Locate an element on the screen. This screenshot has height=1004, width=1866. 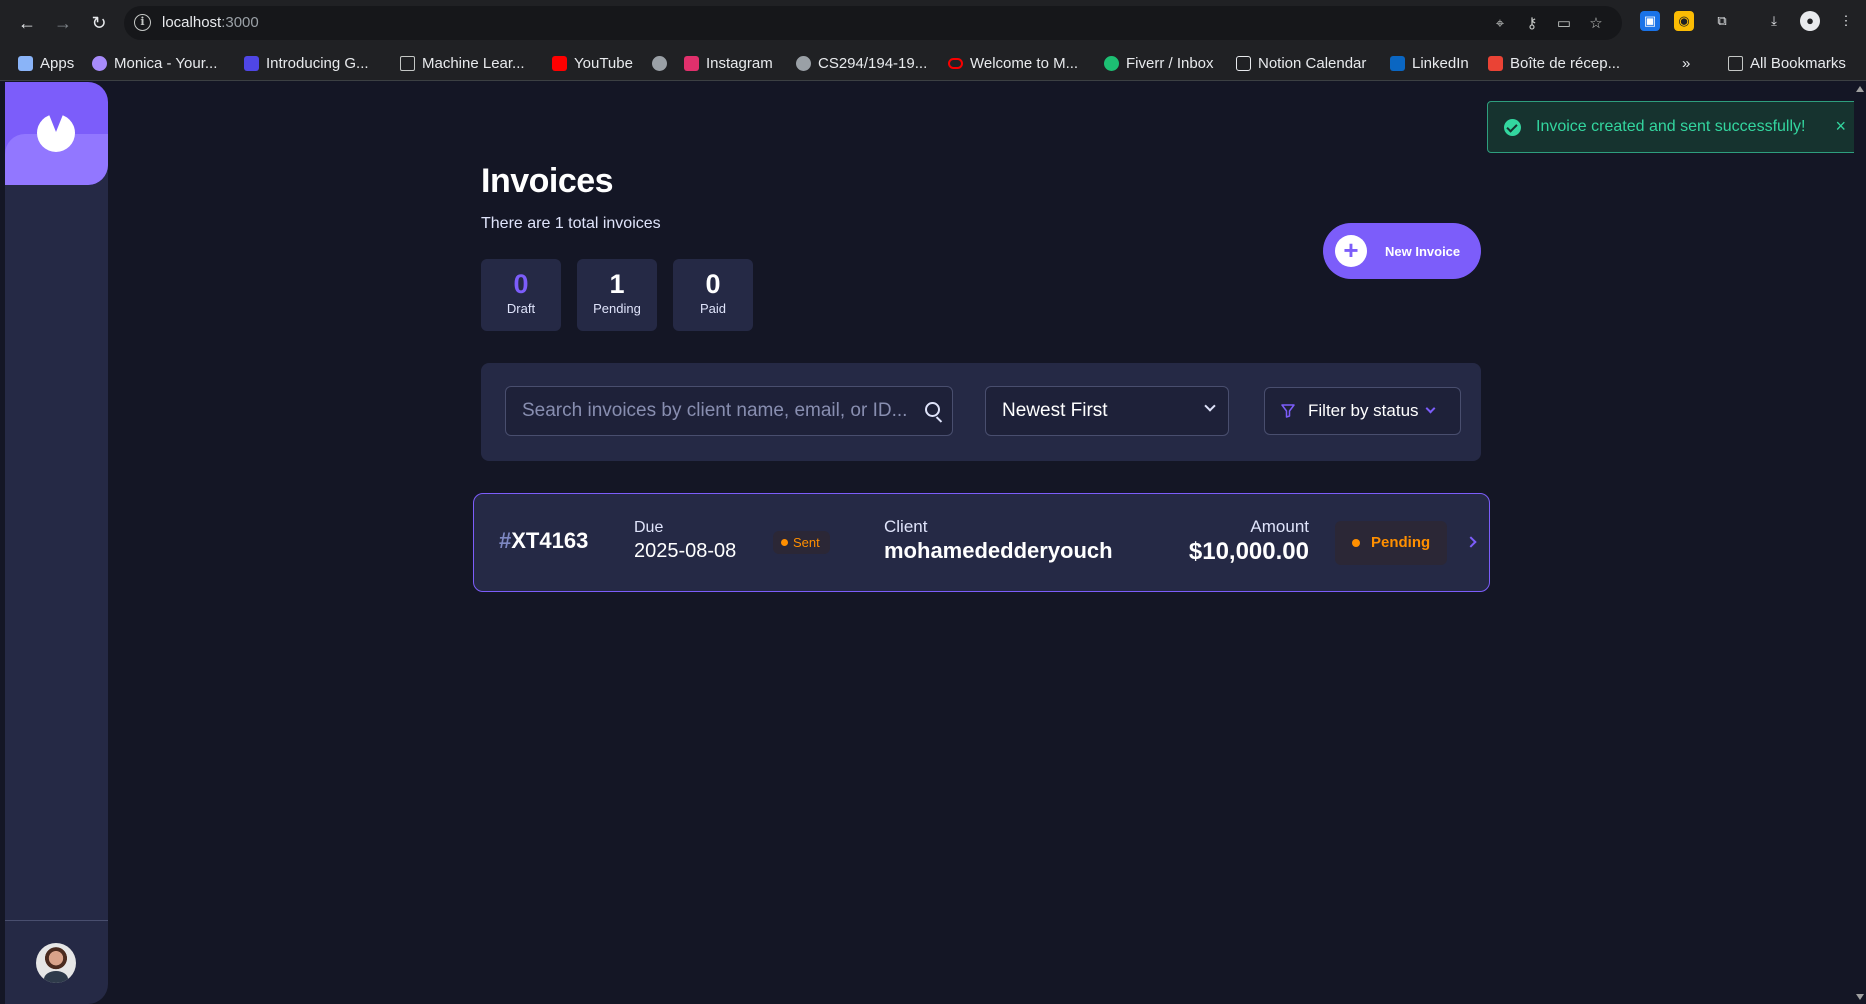
stat-label: Paid is located at coordinates (713, 308).